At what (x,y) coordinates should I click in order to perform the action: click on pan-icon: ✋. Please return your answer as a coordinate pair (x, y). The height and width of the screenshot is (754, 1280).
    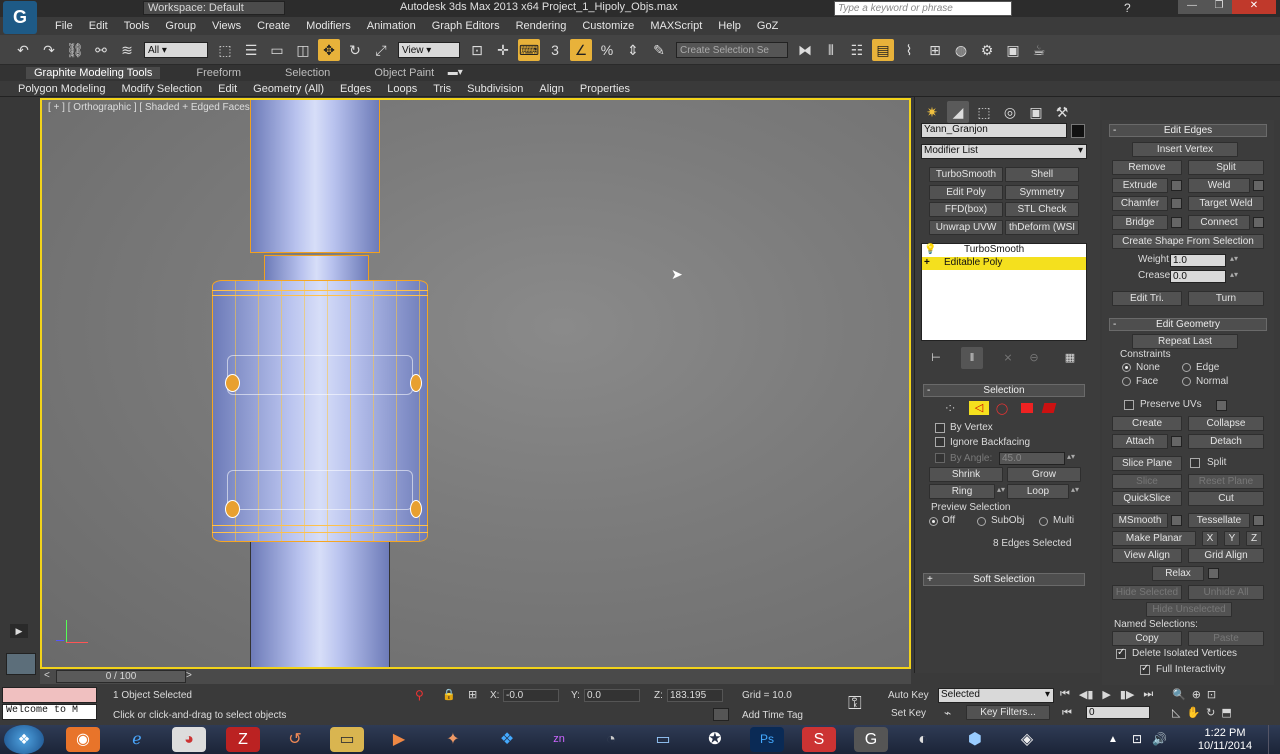
    Looking at the image, I should click on (1193, 712).